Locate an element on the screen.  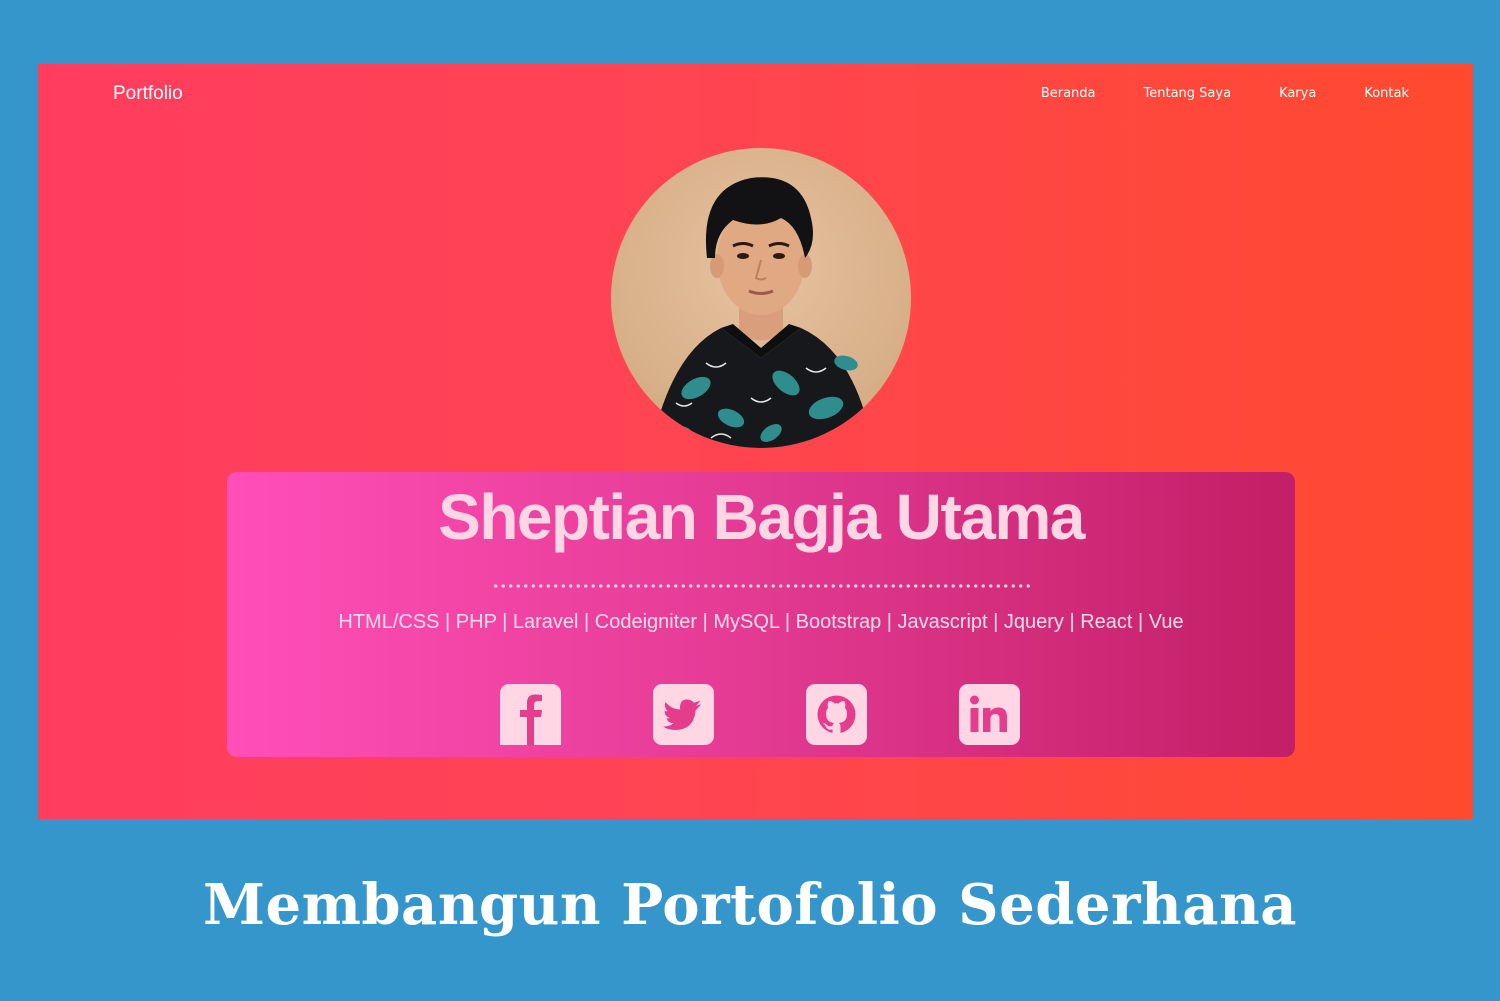
nav-link-kontak: Kontak is located at coordinates (1386, 93).